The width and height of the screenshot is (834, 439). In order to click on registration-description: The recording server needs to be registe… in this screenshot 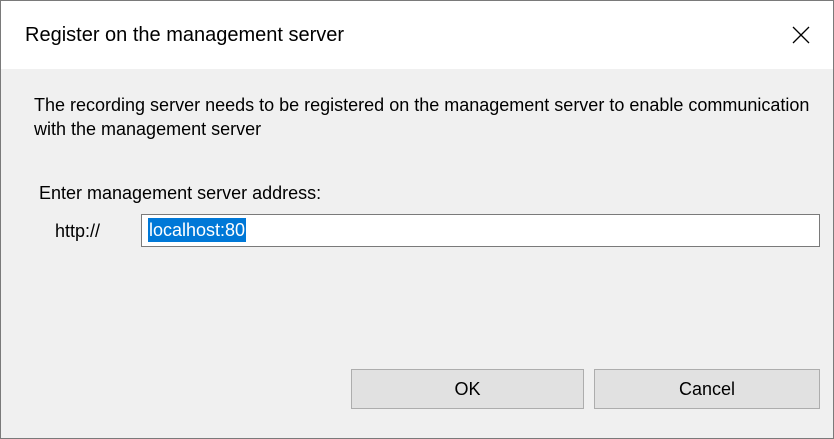, I will do `click(422, 117)`.